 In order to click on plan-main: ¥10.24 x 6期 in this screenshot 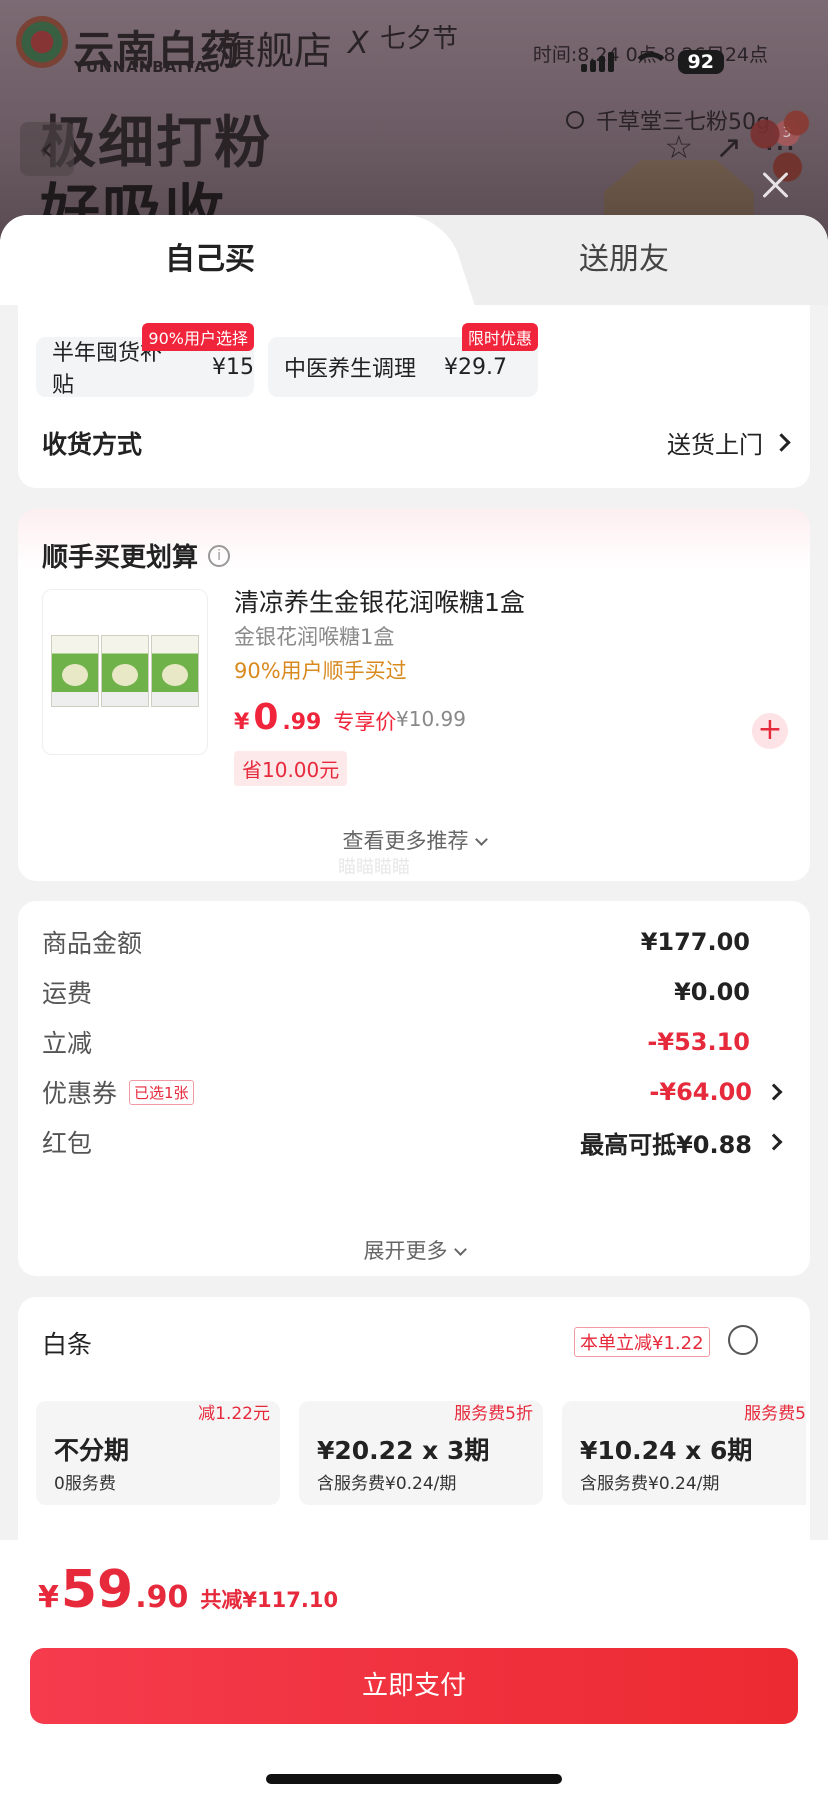, I will do `click(666, 1450)`.